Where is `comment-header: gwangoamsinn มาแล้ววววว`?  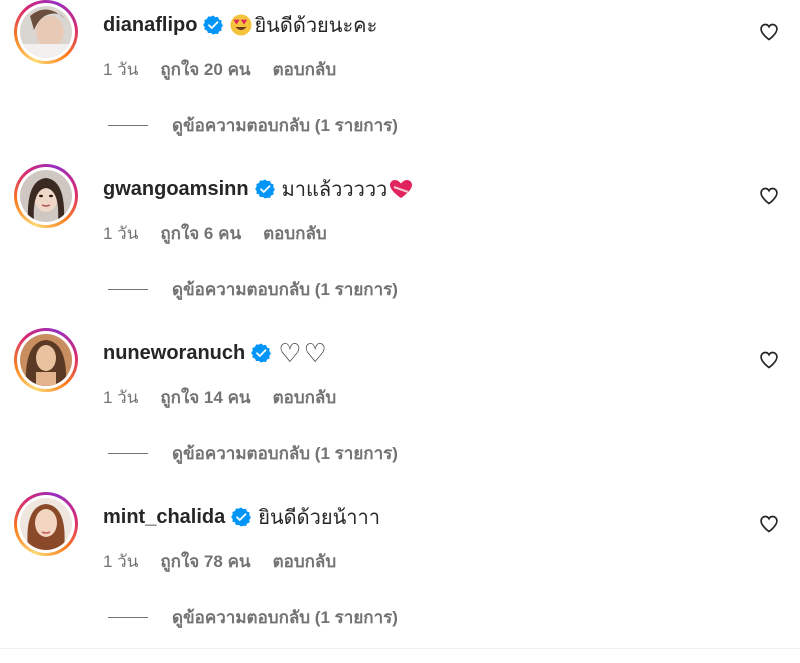 comment-header: gwangoamsinn มาแล้ววววว is located at coordinates (258, 189).